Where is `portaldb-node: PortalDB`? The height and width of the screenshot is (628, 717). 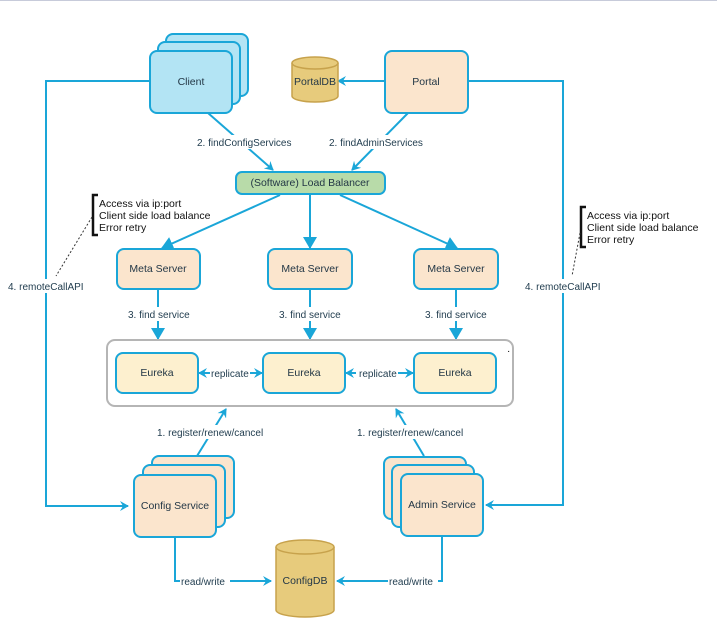 portaldb-node: PortalDB is located at coordinates (315, 79).